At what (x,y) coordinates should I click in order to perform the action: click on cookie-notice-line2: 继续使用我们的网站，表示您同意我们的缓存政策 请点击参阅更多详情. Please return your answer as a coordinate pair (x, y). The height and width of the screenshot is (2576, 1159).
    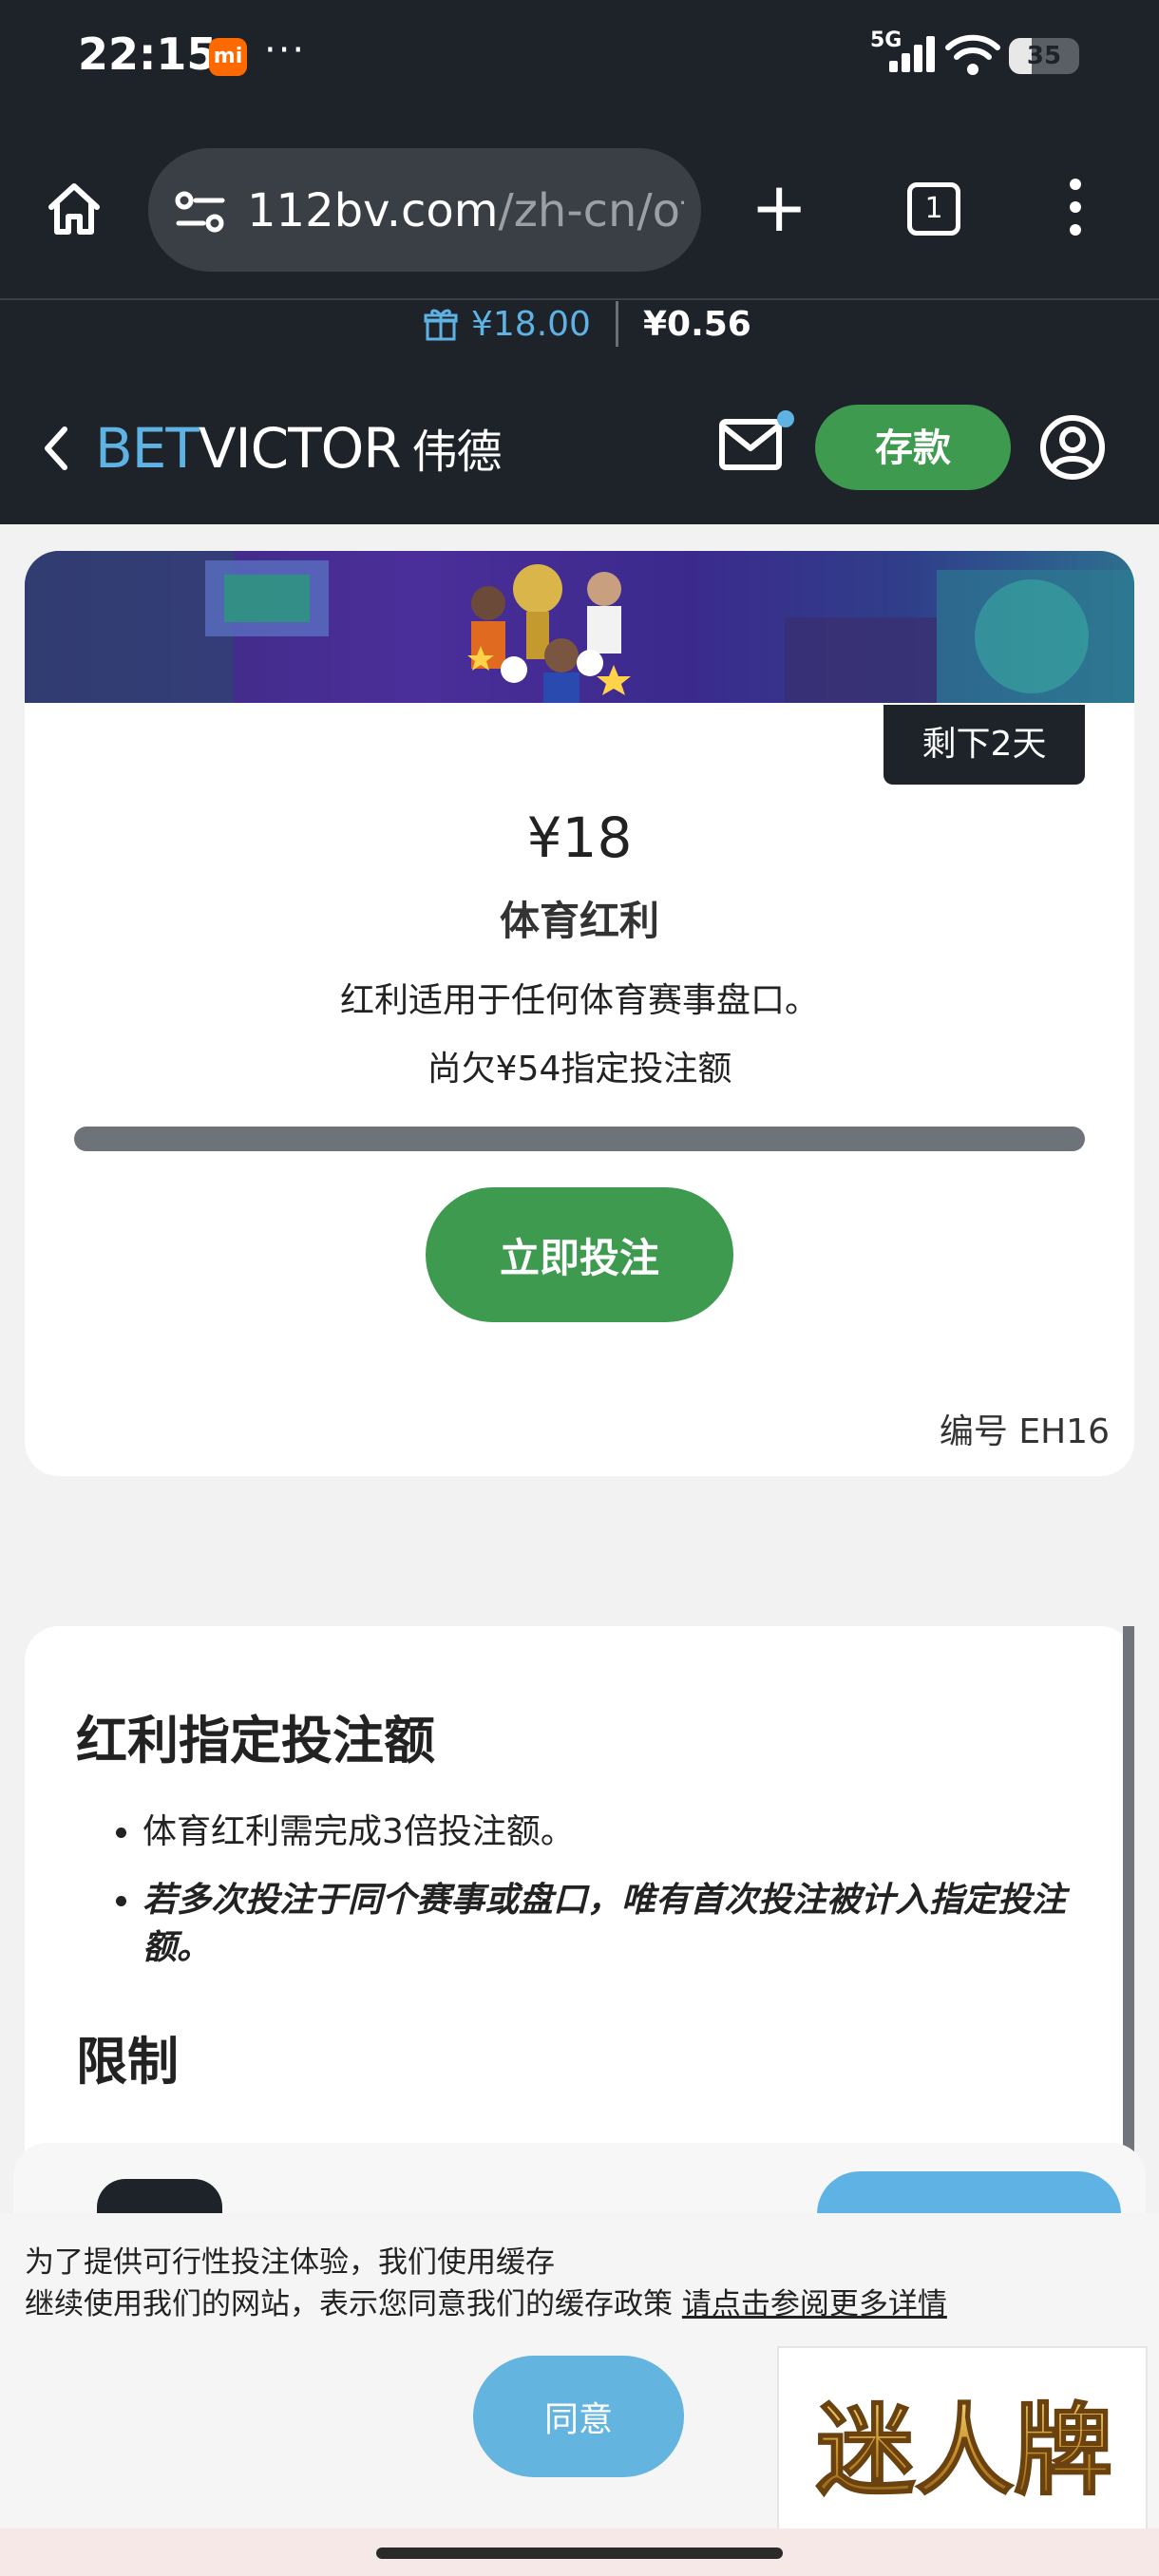
    Looking at the image, I should click on (486, 2301).